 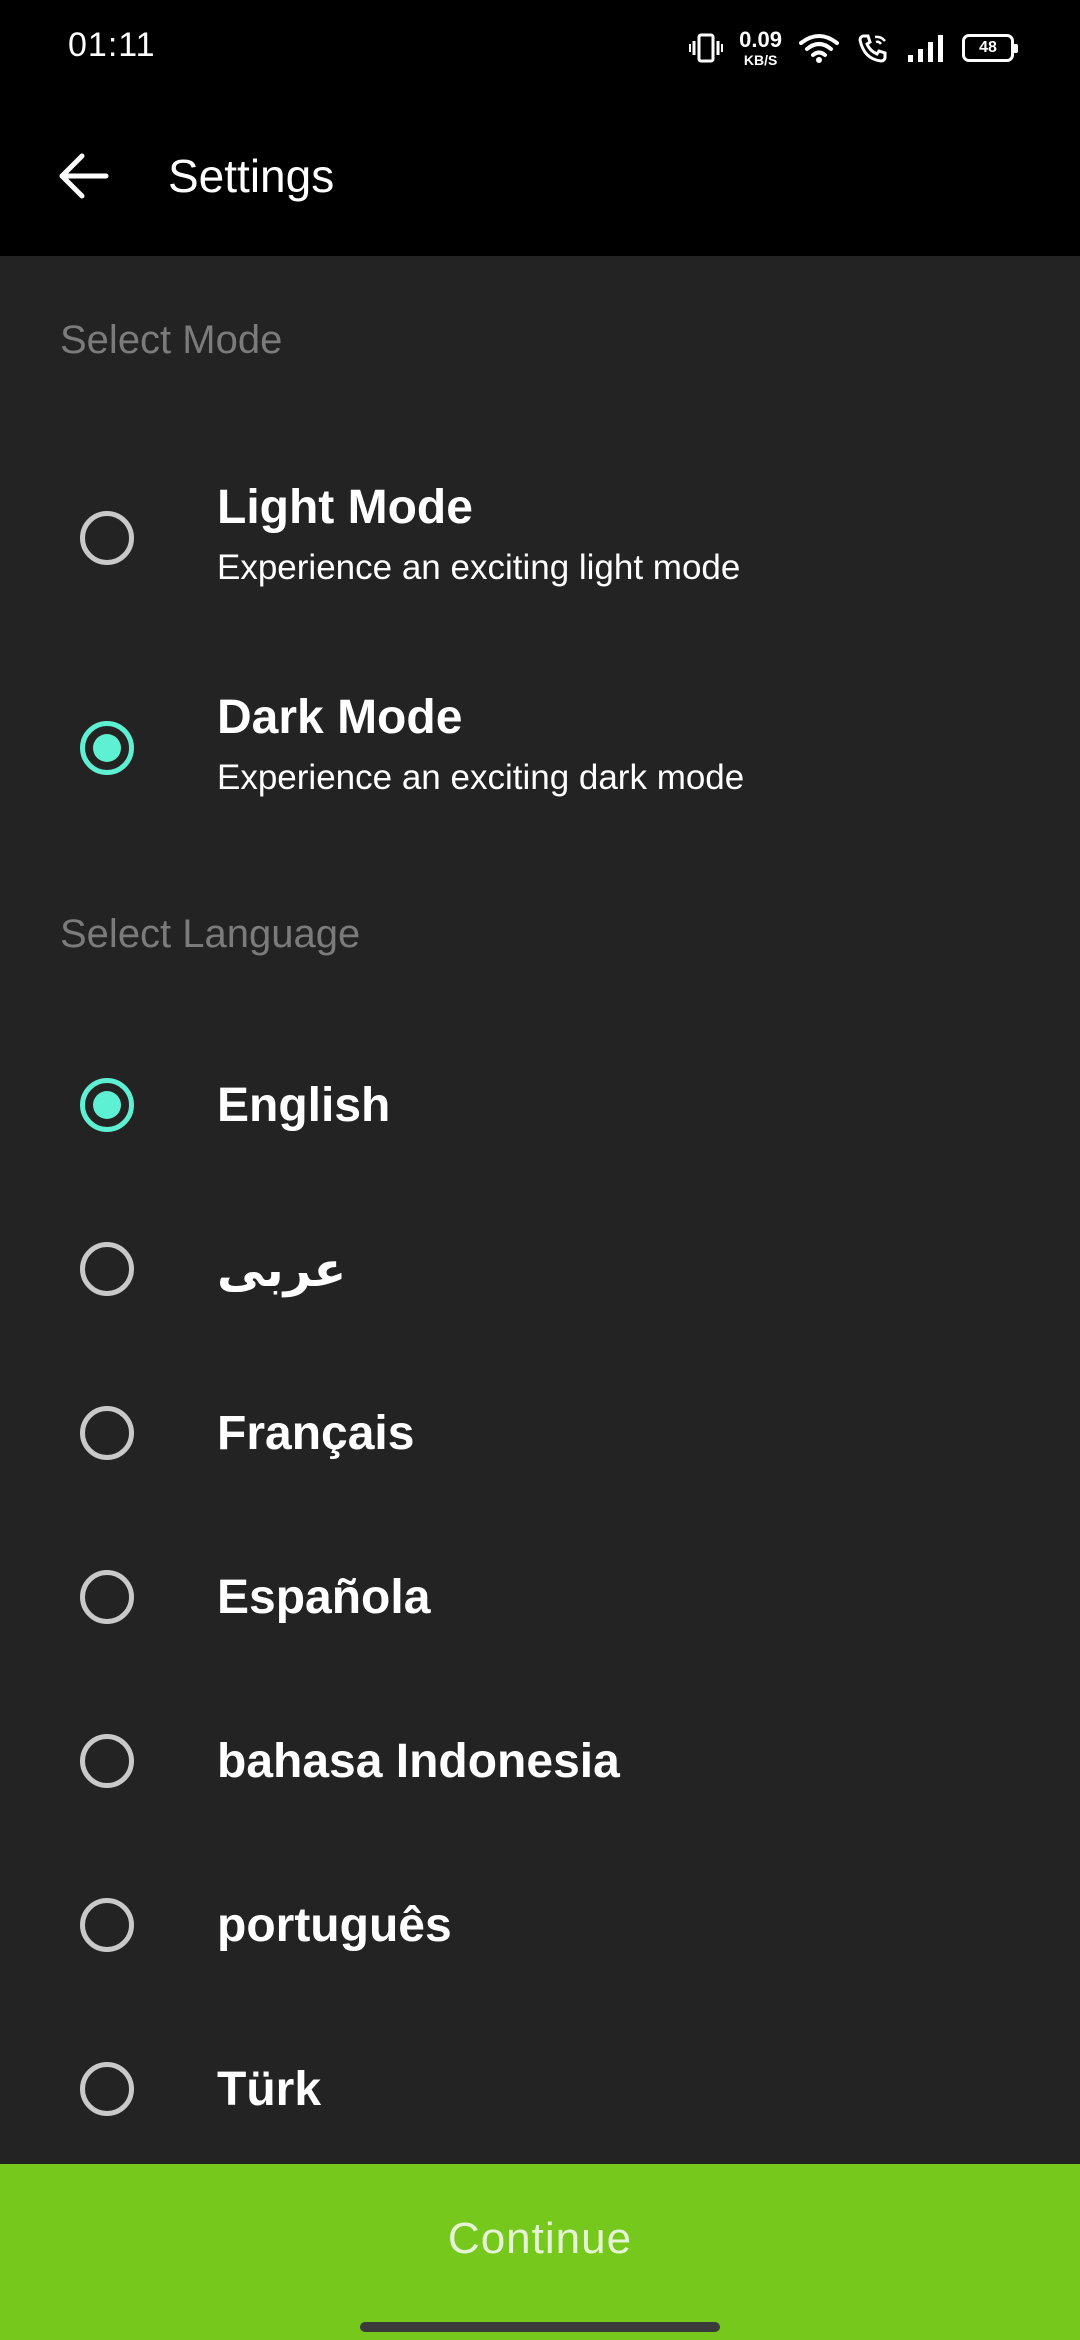 I want to click on app-bar: Settings, so click(x=540, y=176).